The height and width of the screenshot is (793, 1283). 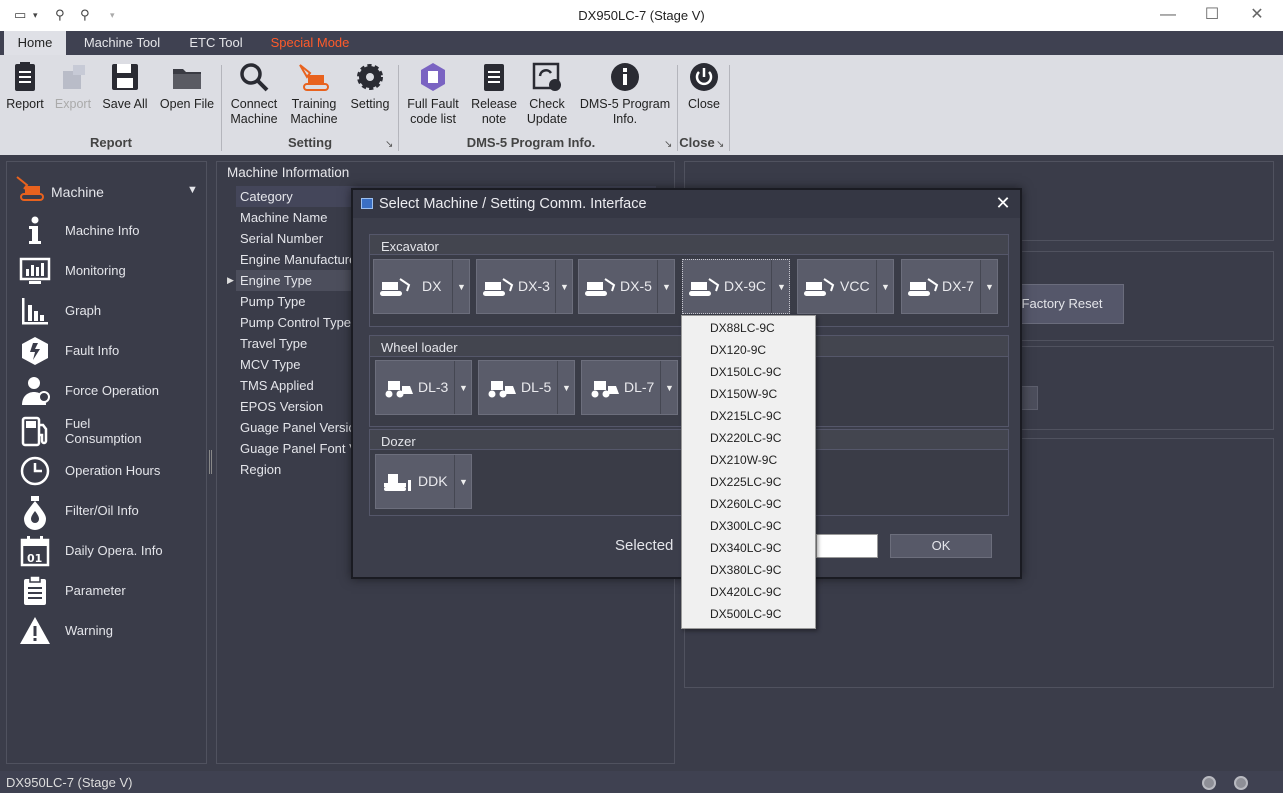 I want to click on sidebar-item-machine-info: Machine Info, so click(x=106, y=231).